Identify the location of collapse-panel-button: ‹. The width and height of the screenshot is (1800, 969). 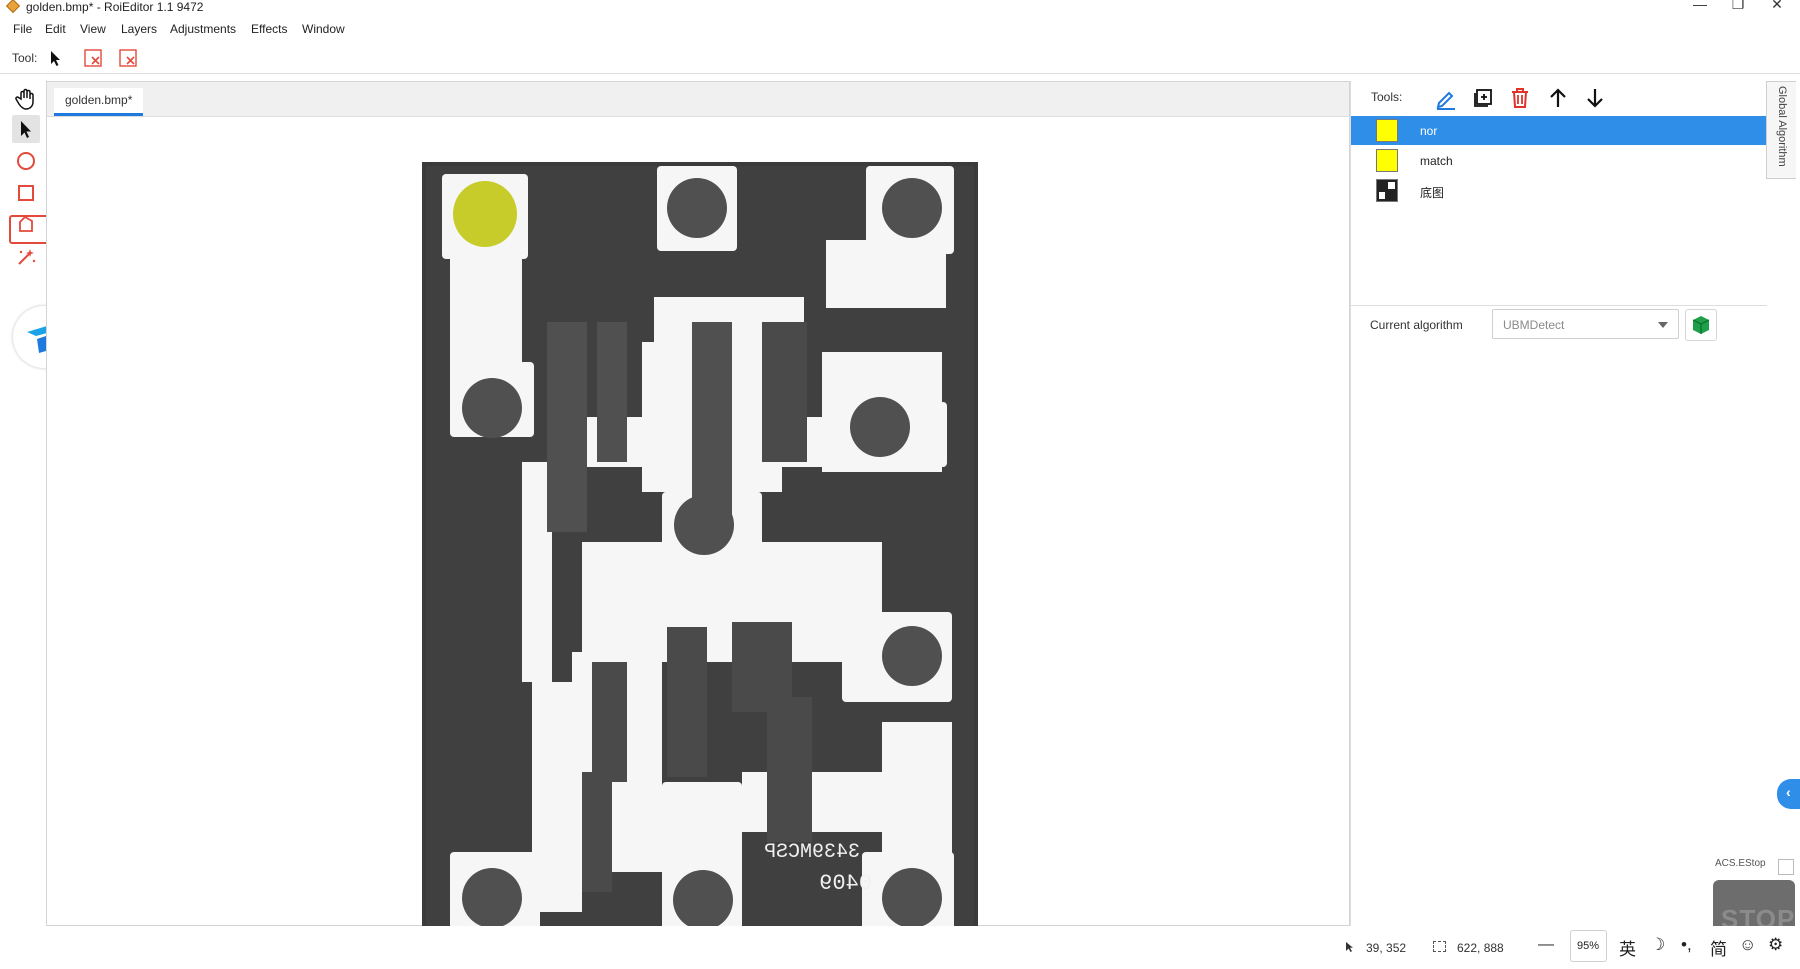
(1788, 794).